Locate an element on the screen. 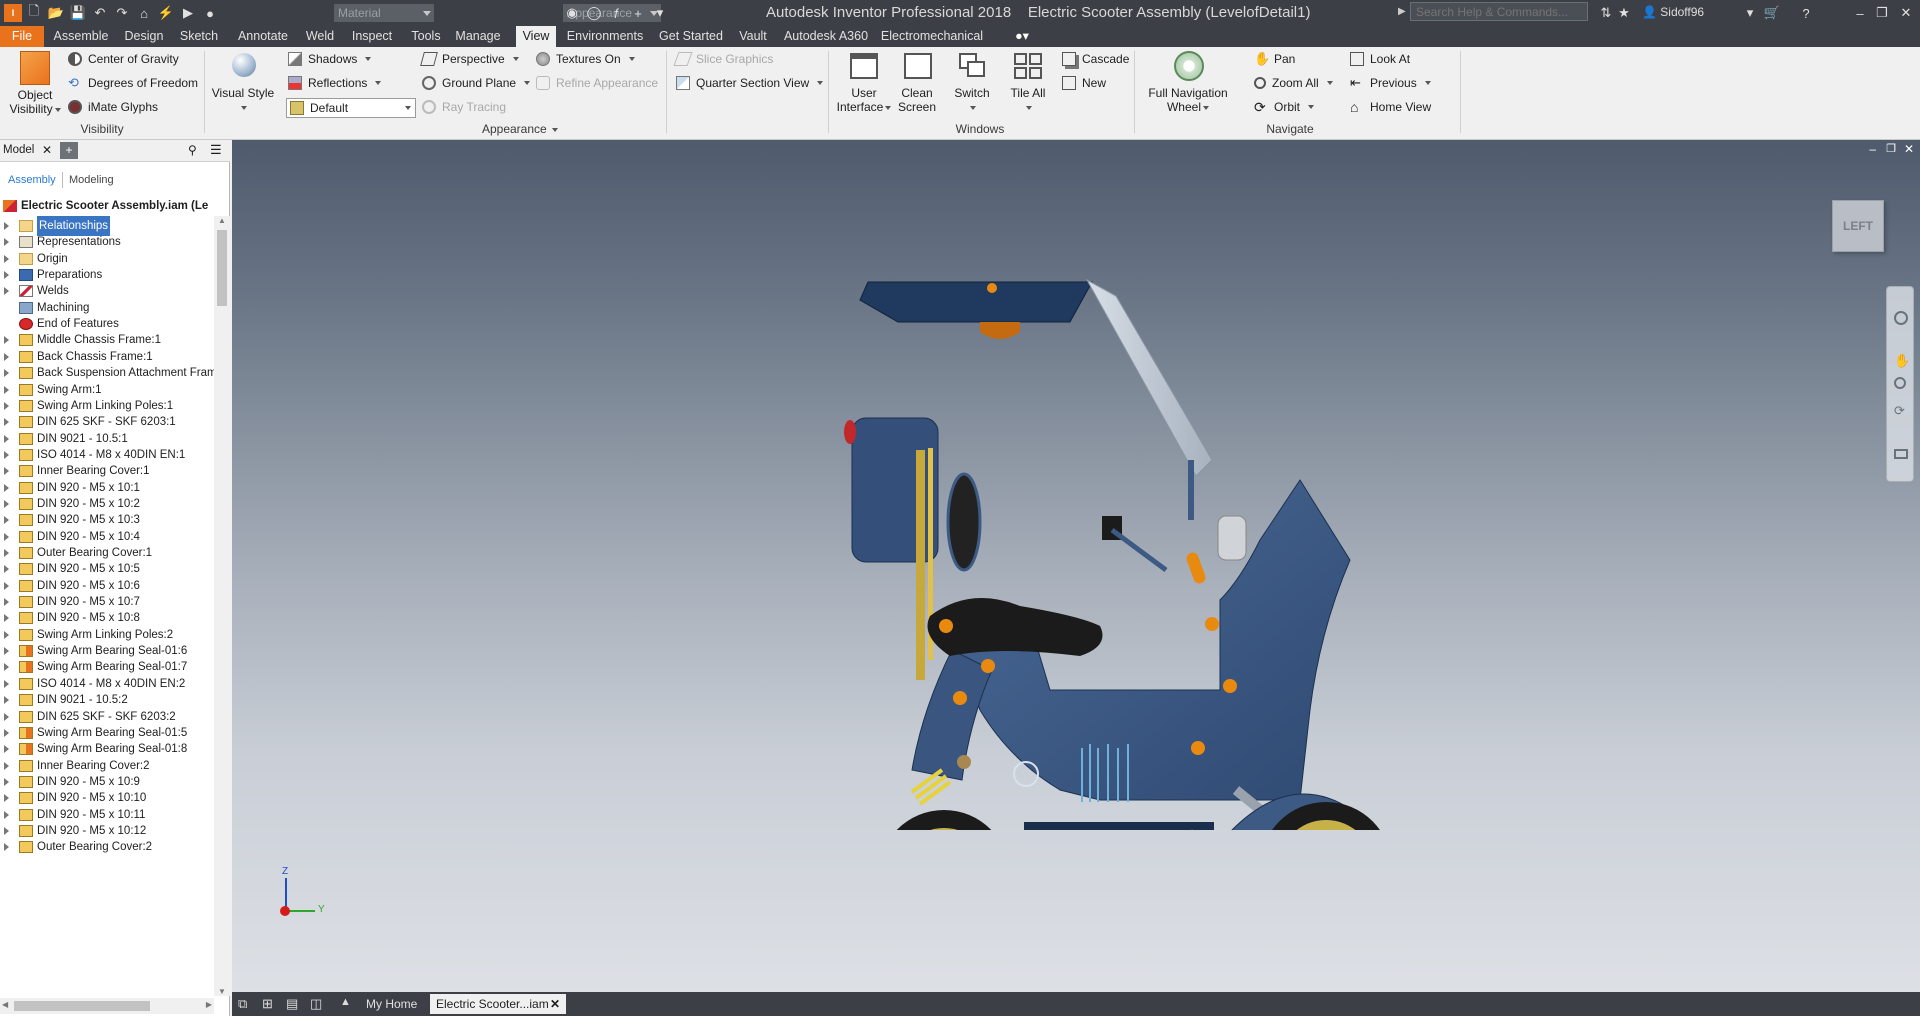 This screenshot has height=1016, width=1920. perspective-button: Perspective is located at coordinates (469, 59).